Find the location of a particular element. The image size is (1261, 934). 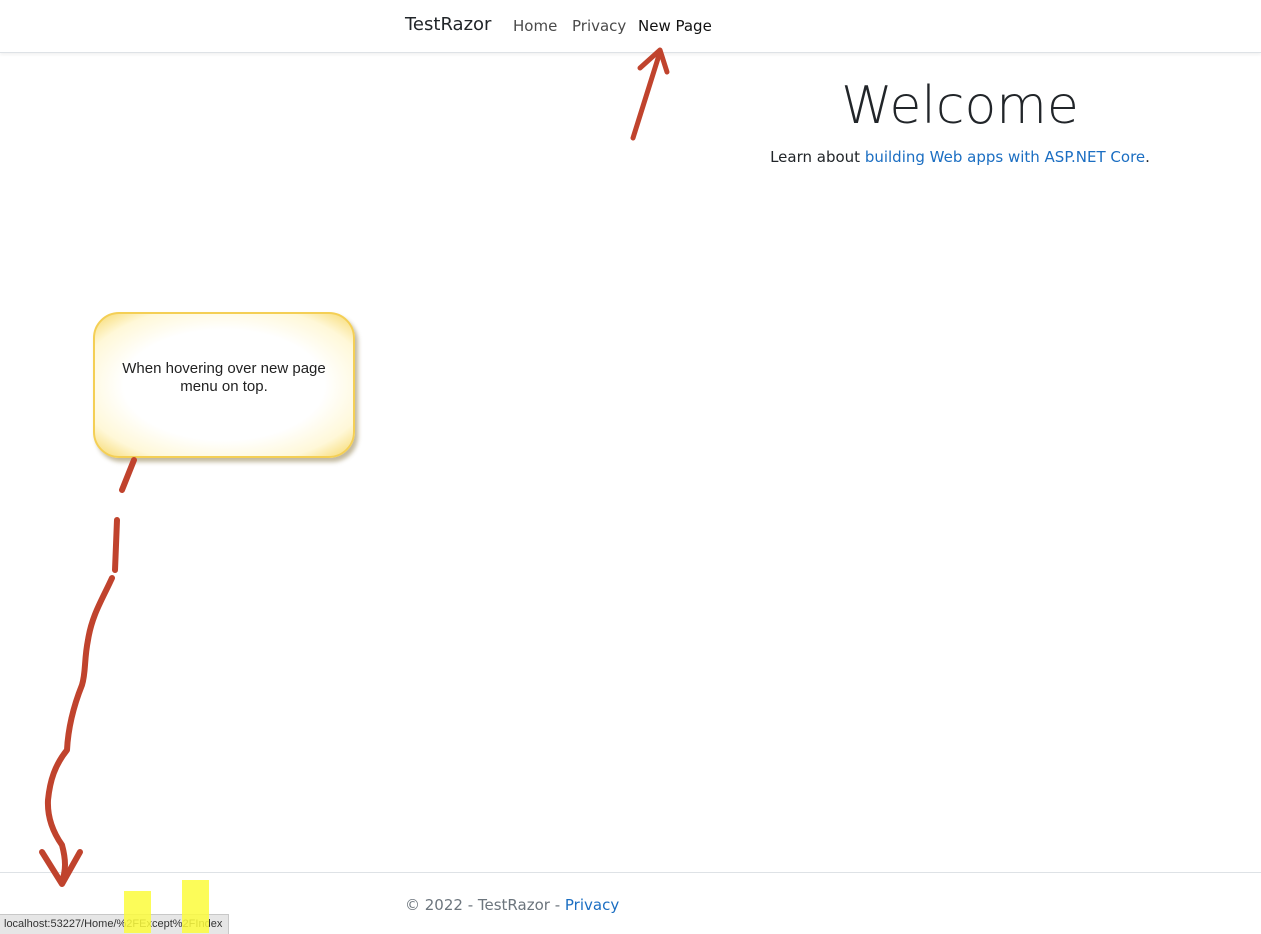

nav-link-home: Home is located at coordinates (535, 26).